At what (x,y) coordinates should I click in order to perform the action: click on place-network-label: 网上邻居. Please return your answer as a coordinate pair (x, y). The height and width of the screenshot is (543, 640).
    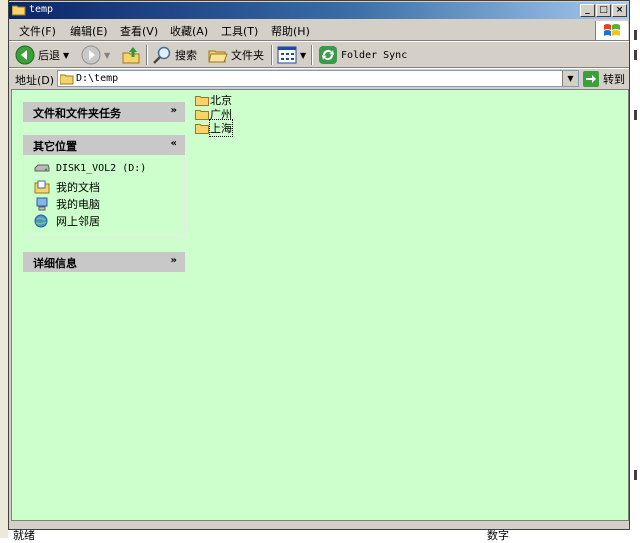
    Looking at the image, I should click on (78, 221).